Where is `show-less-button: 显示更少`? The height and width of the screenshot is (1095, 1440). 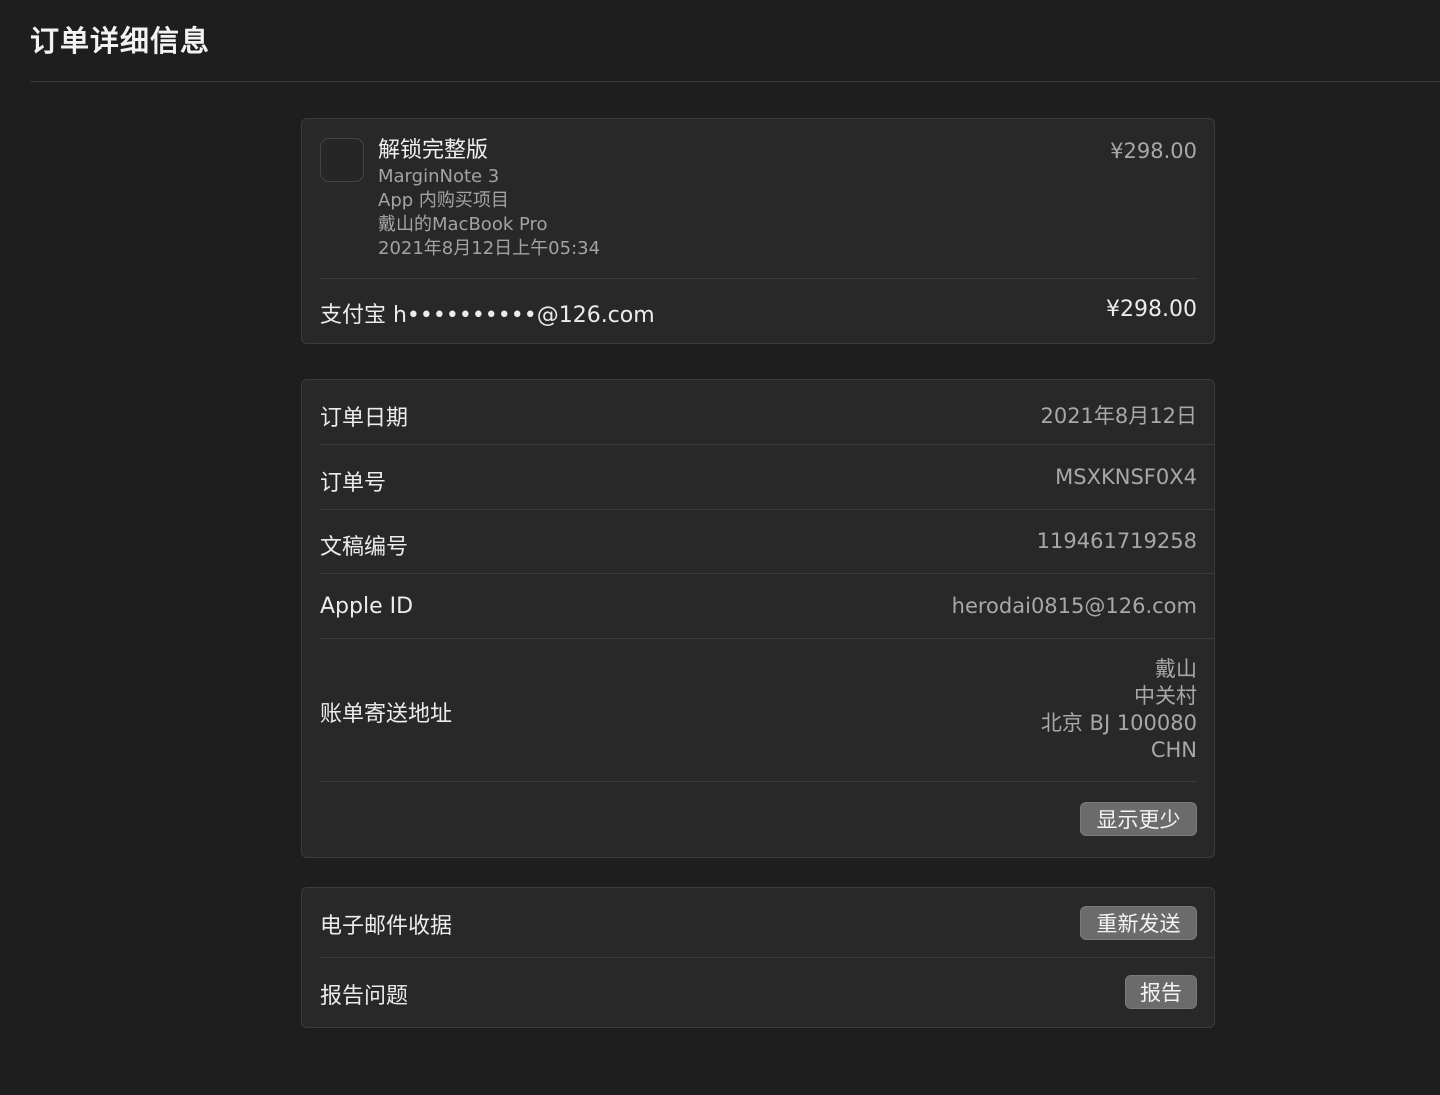
show-less-button: 显示更少 is located at coordinates (1138, 819).